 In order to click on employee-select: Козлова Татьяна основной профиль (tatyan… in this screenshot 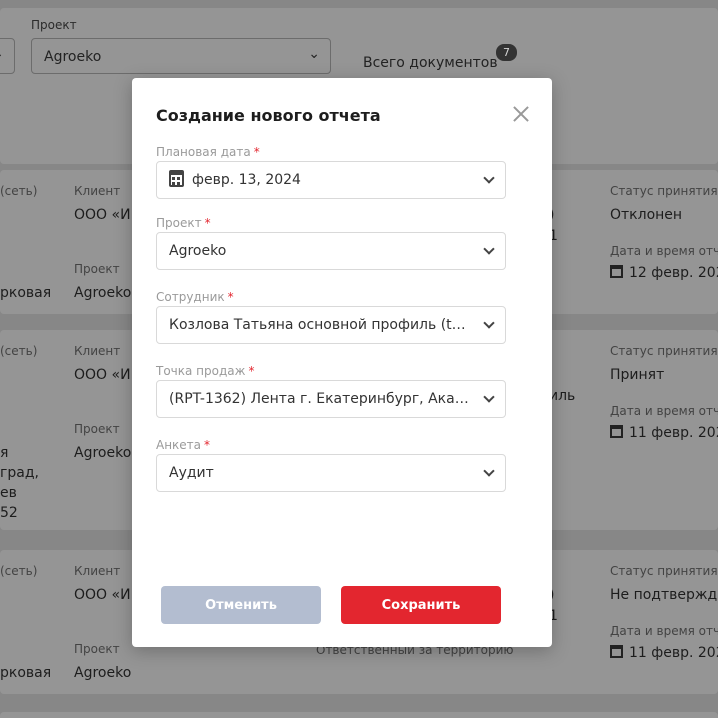, I will do `click(331, 325)`.